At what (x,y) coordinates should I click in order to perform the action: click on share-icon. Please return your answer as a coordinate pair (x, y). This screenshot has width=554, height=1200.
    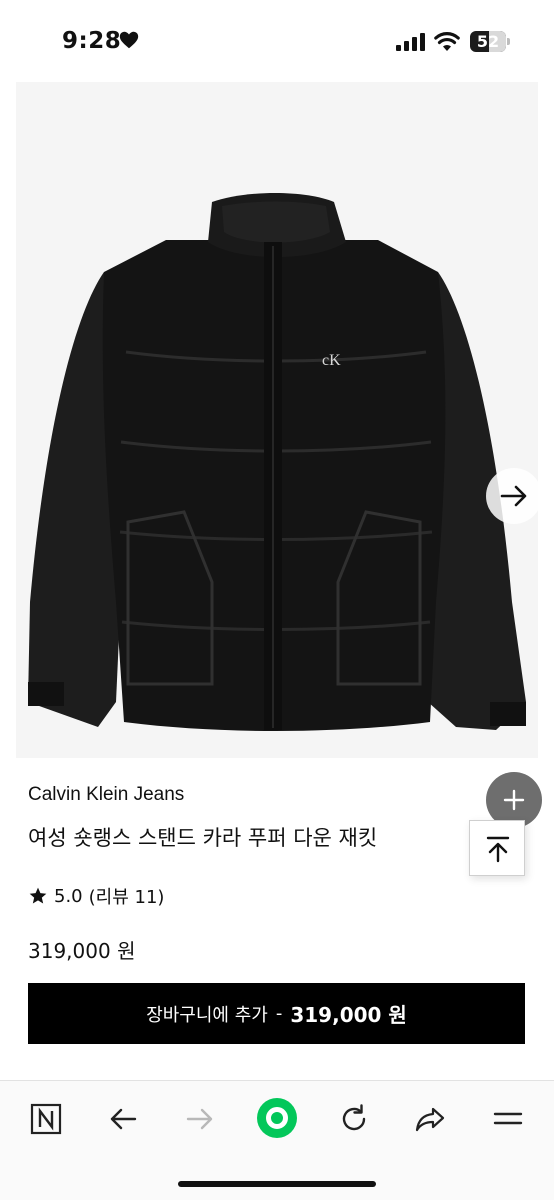
    Looking at the image, I should click on (430, 1119).